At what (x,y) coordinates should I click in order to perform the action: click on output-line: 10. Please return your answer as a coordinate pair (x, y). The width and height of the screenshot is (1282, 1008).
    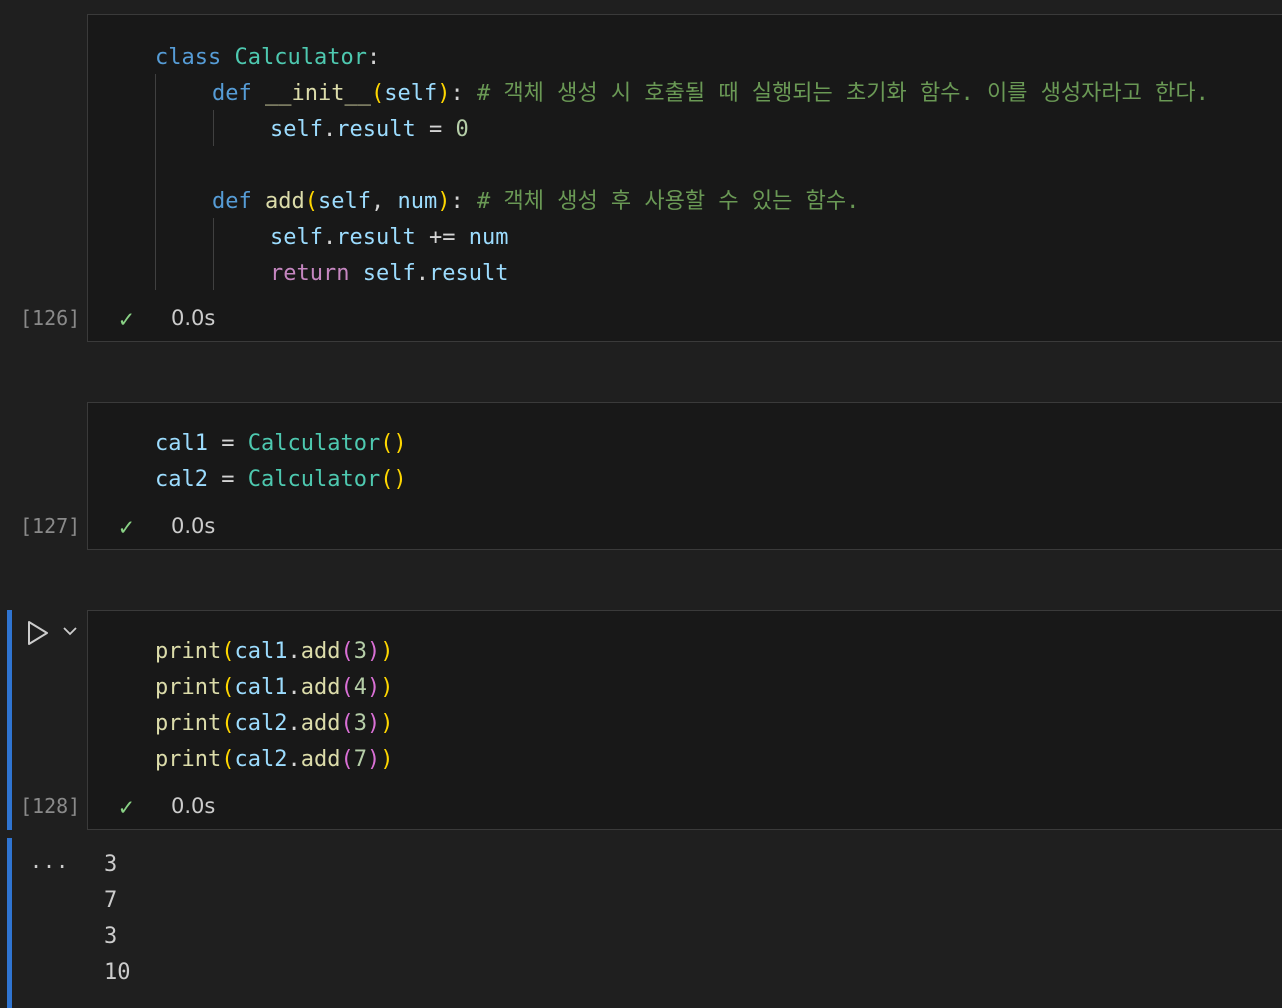
    Looking at the image, I should click on (117, 972).